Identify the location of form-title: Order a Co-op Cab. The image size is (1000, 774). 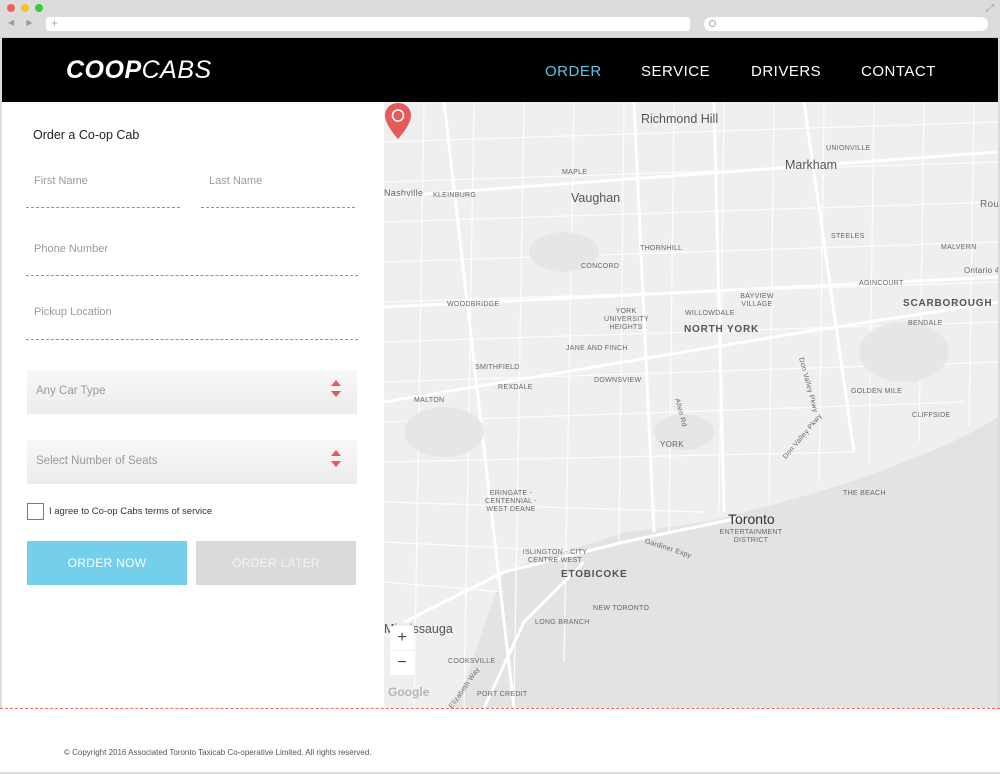
(86, 135).